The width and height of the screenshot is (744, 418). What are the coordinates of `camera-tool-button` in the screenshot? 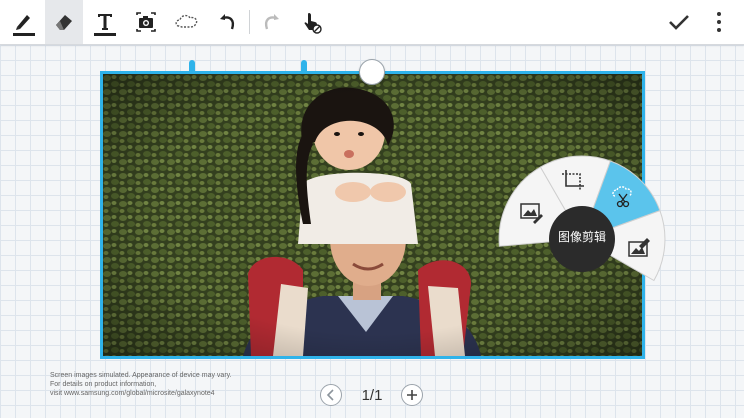 It's located at (146, 22).